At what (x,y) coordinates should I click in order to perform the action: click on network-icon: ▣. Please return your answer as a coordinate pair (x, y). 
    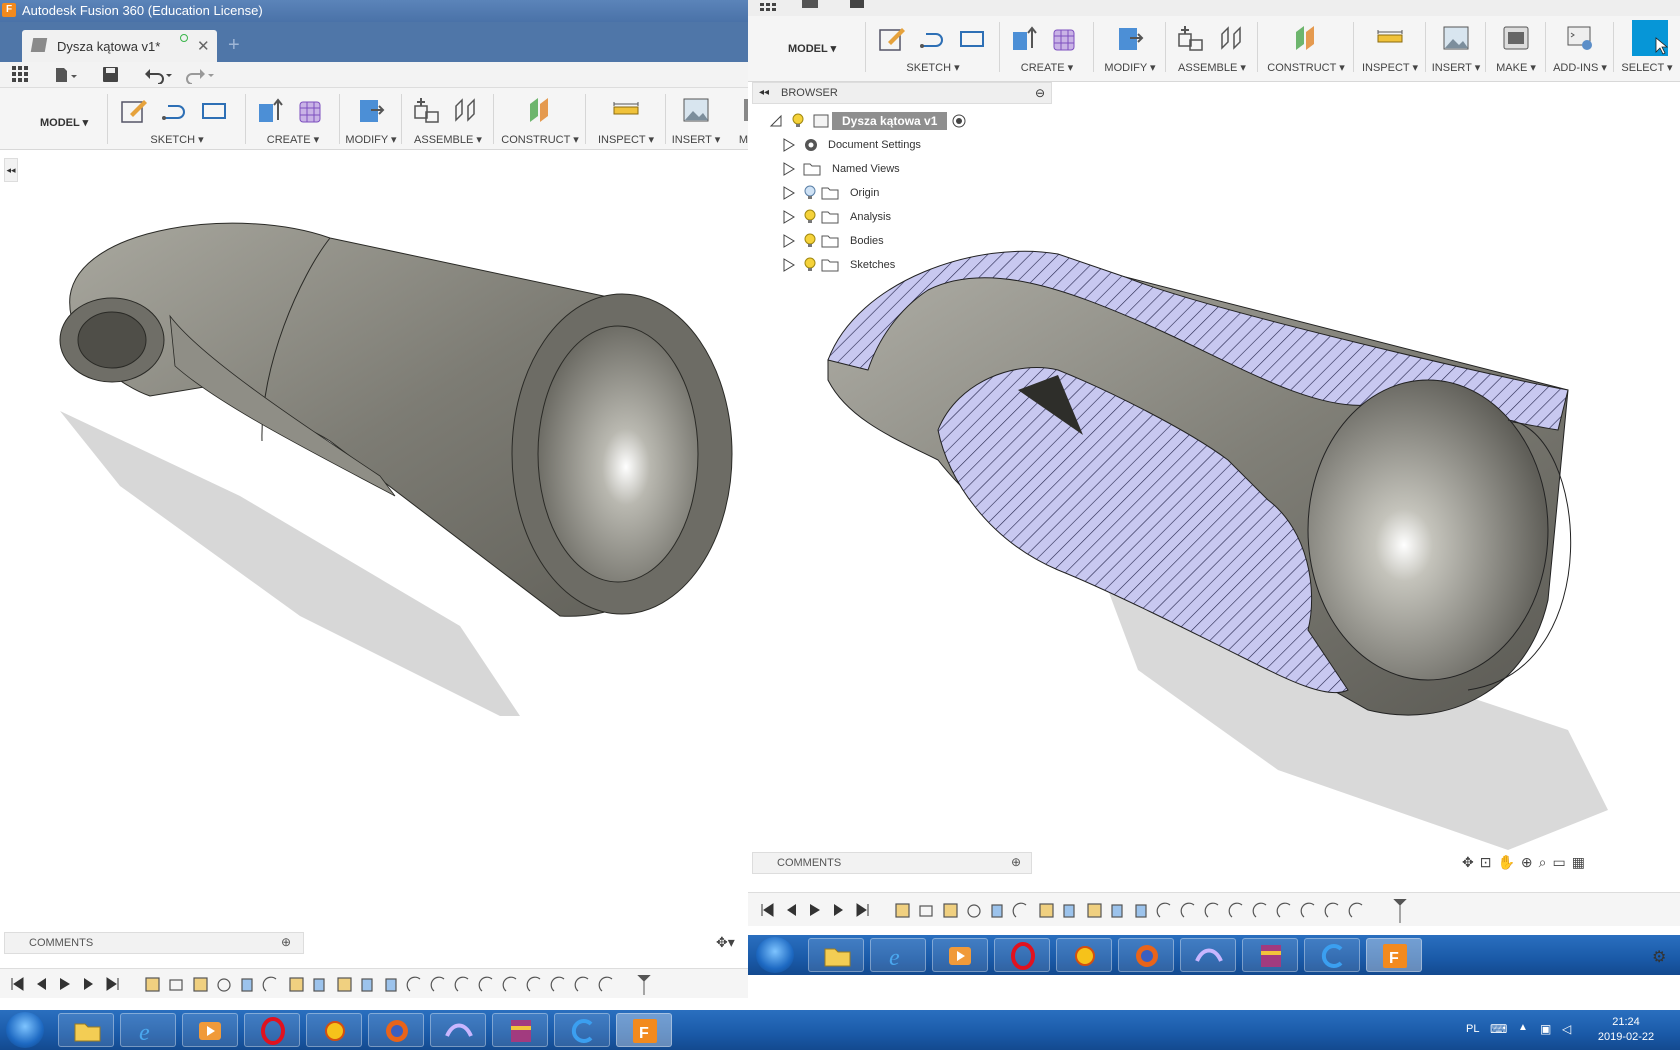
    Looking at the image, I should click on (1545, 1029).